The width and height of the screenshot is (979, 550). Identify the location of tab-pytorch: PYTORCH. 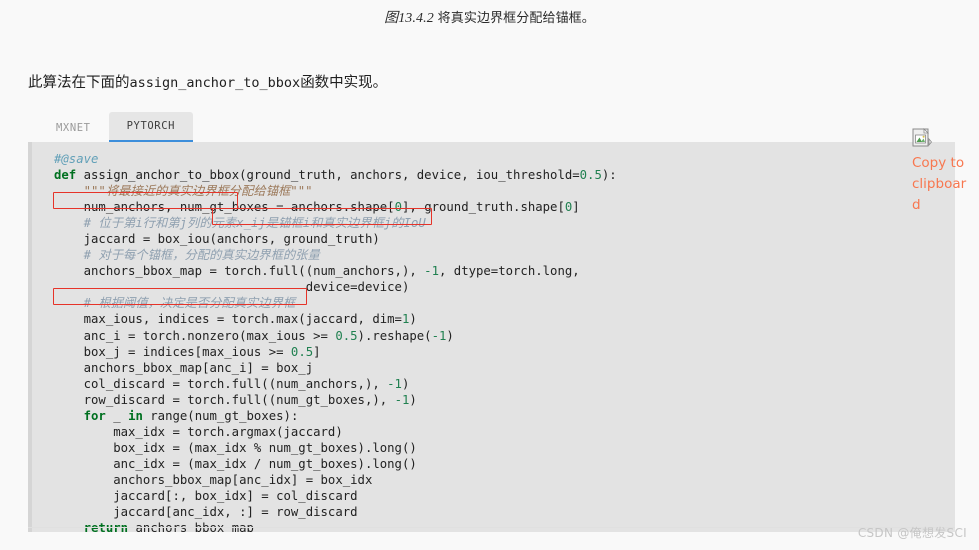
(151, 127).